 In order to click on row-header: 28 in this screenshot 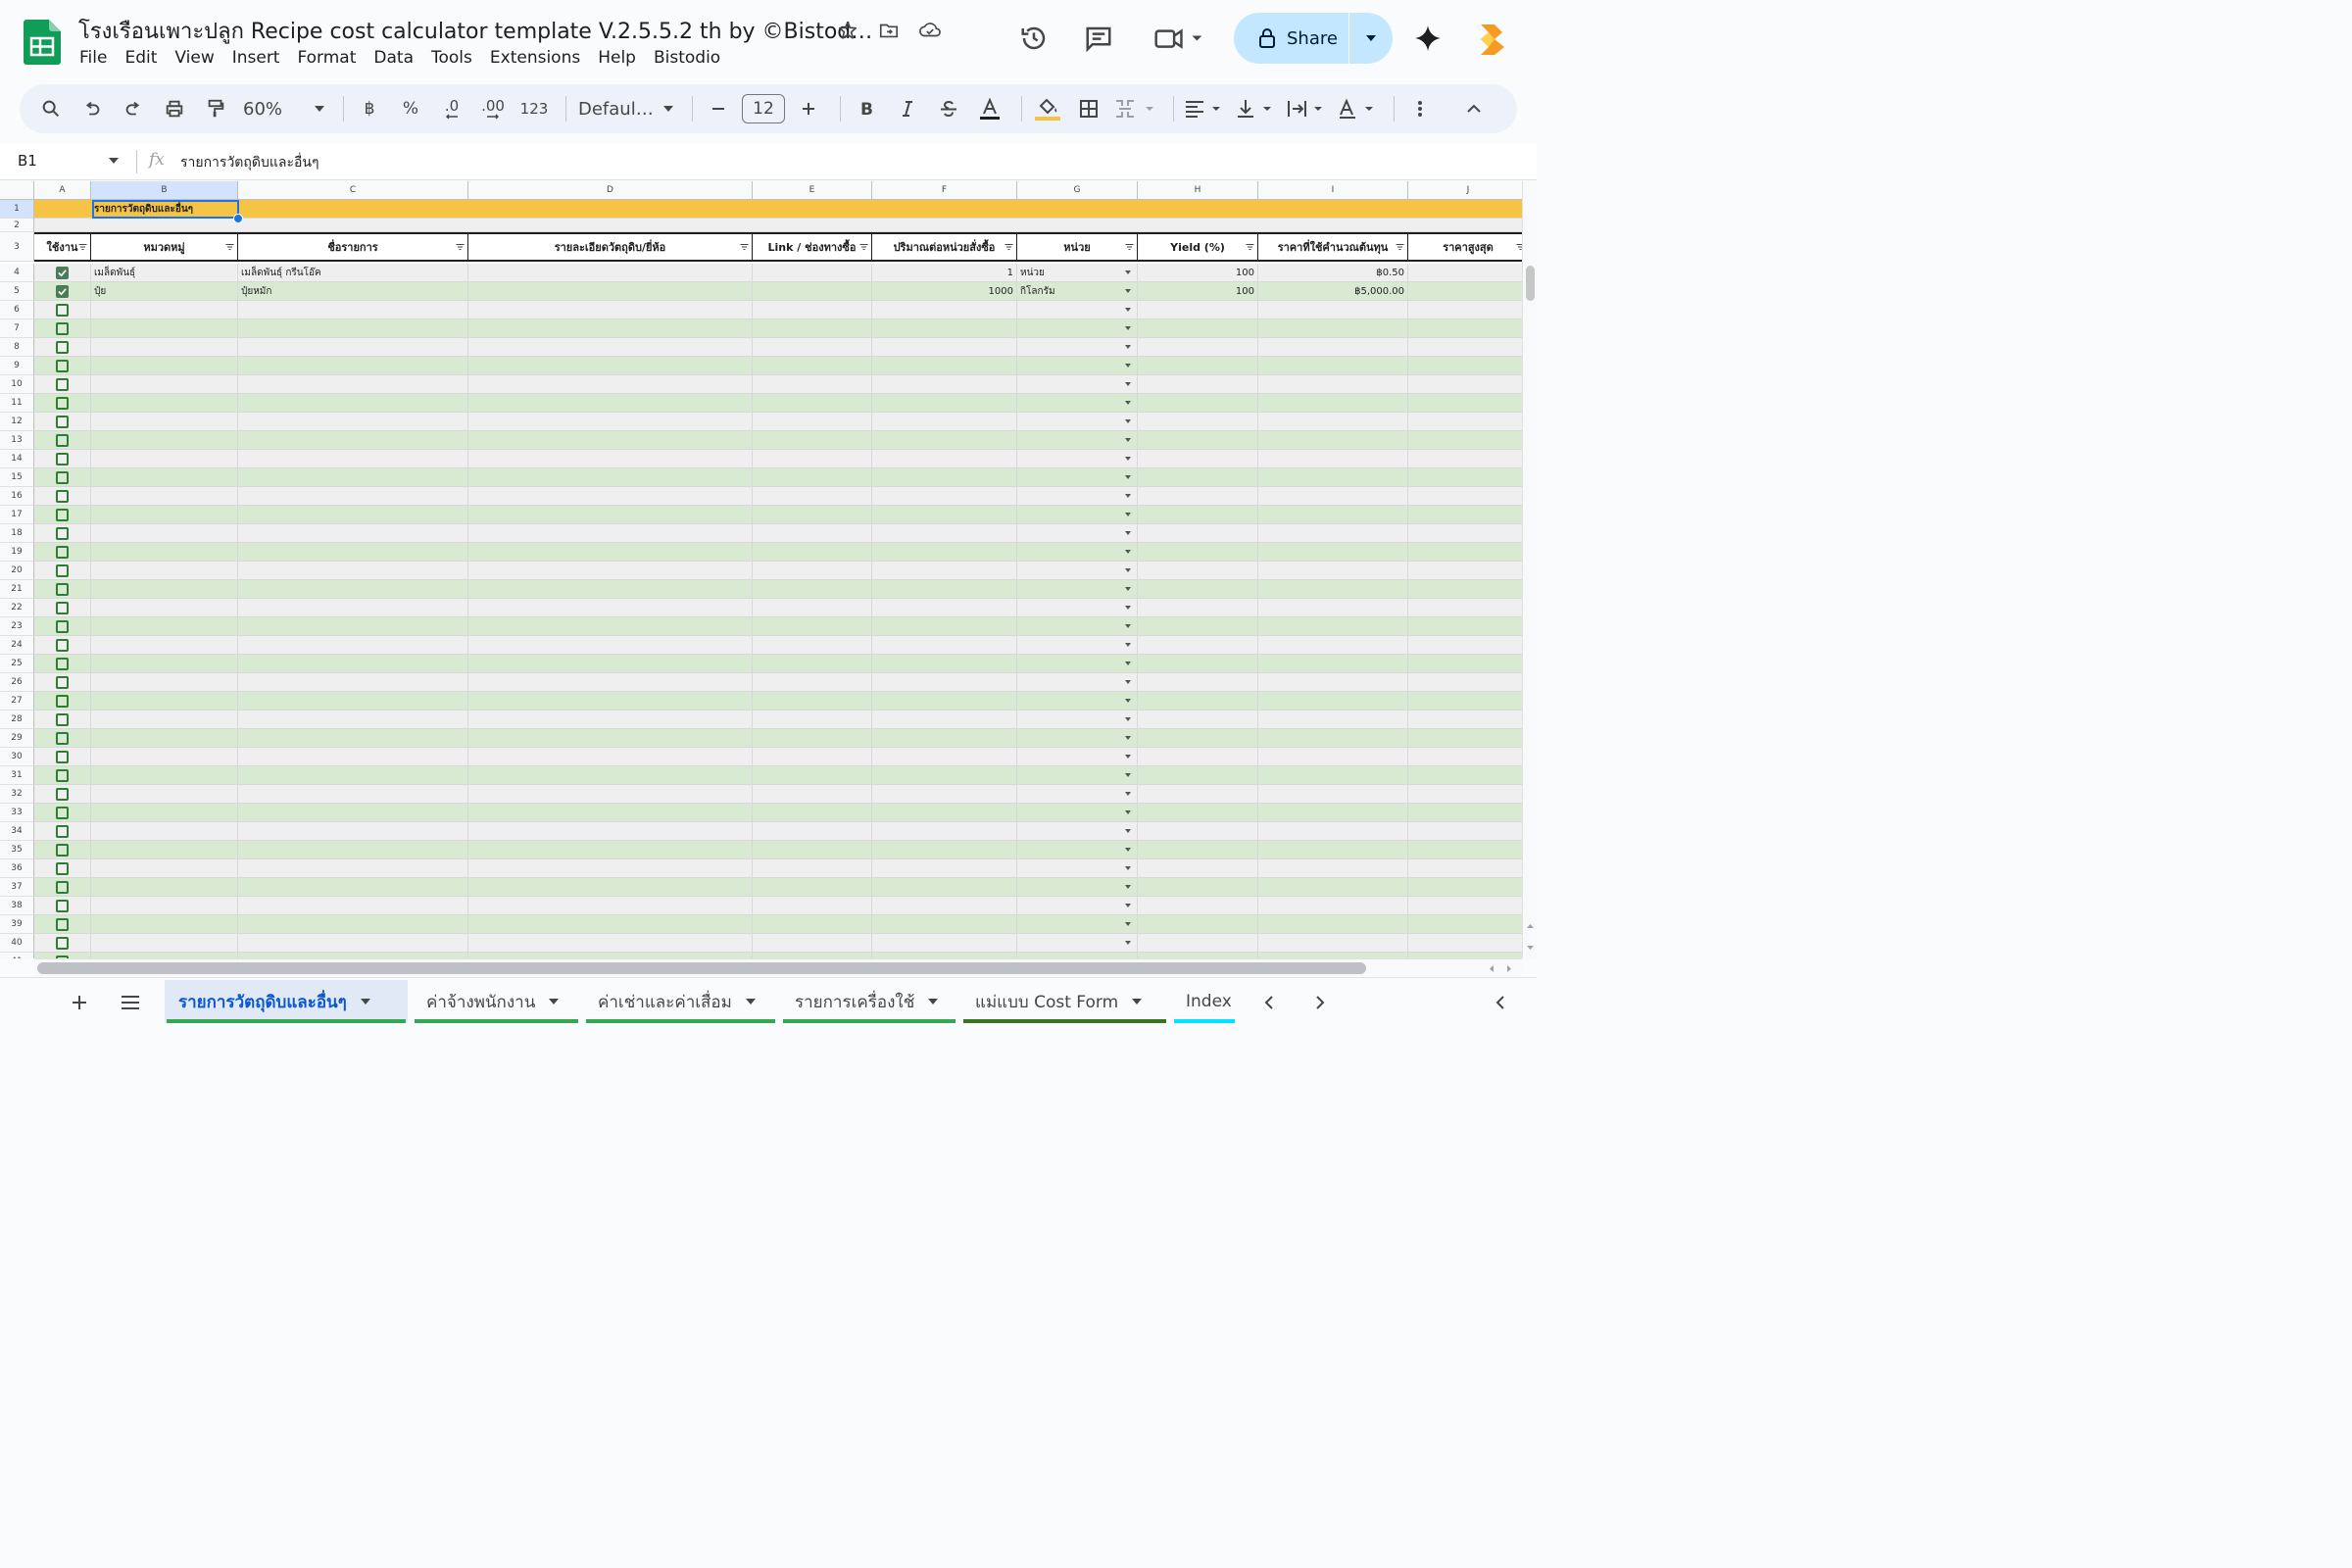, I will do `click(17, 720)`.